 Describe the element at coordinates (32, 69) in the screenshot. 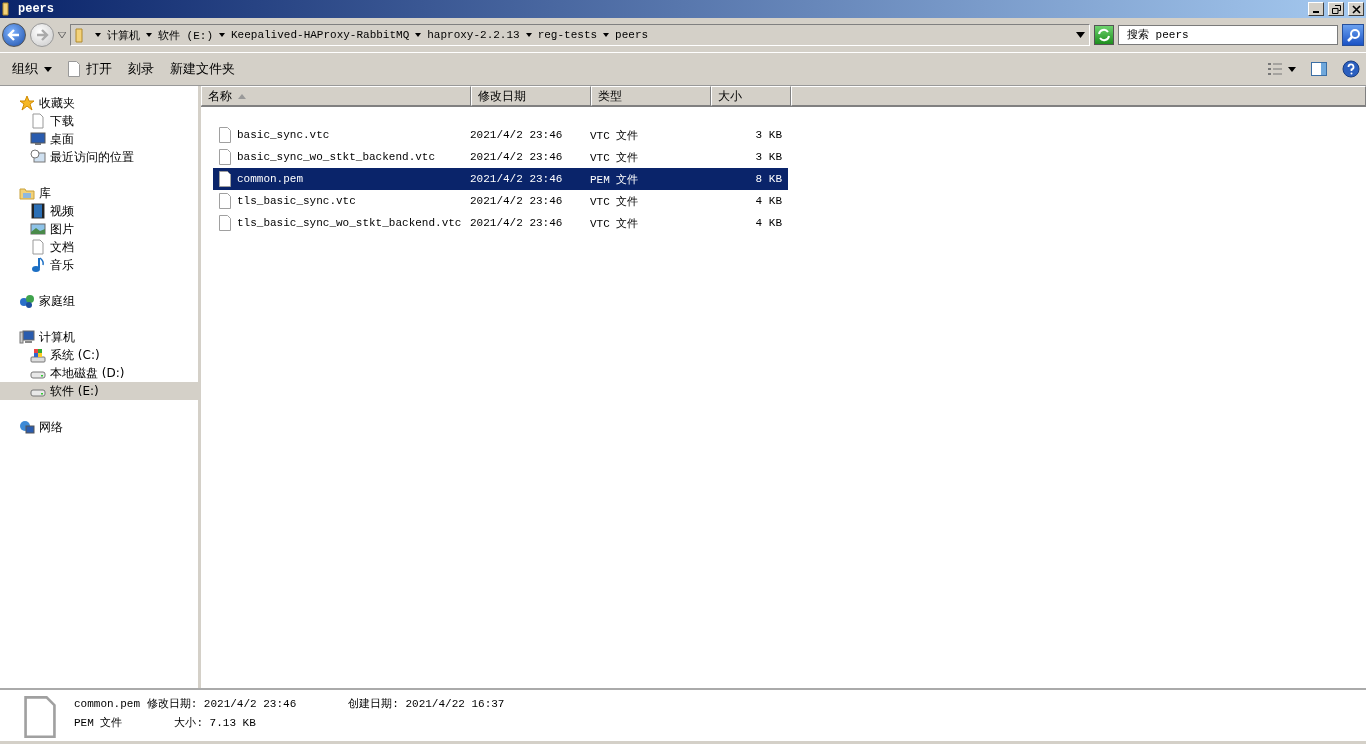

I see `toolbar-button: 组织` at that location.